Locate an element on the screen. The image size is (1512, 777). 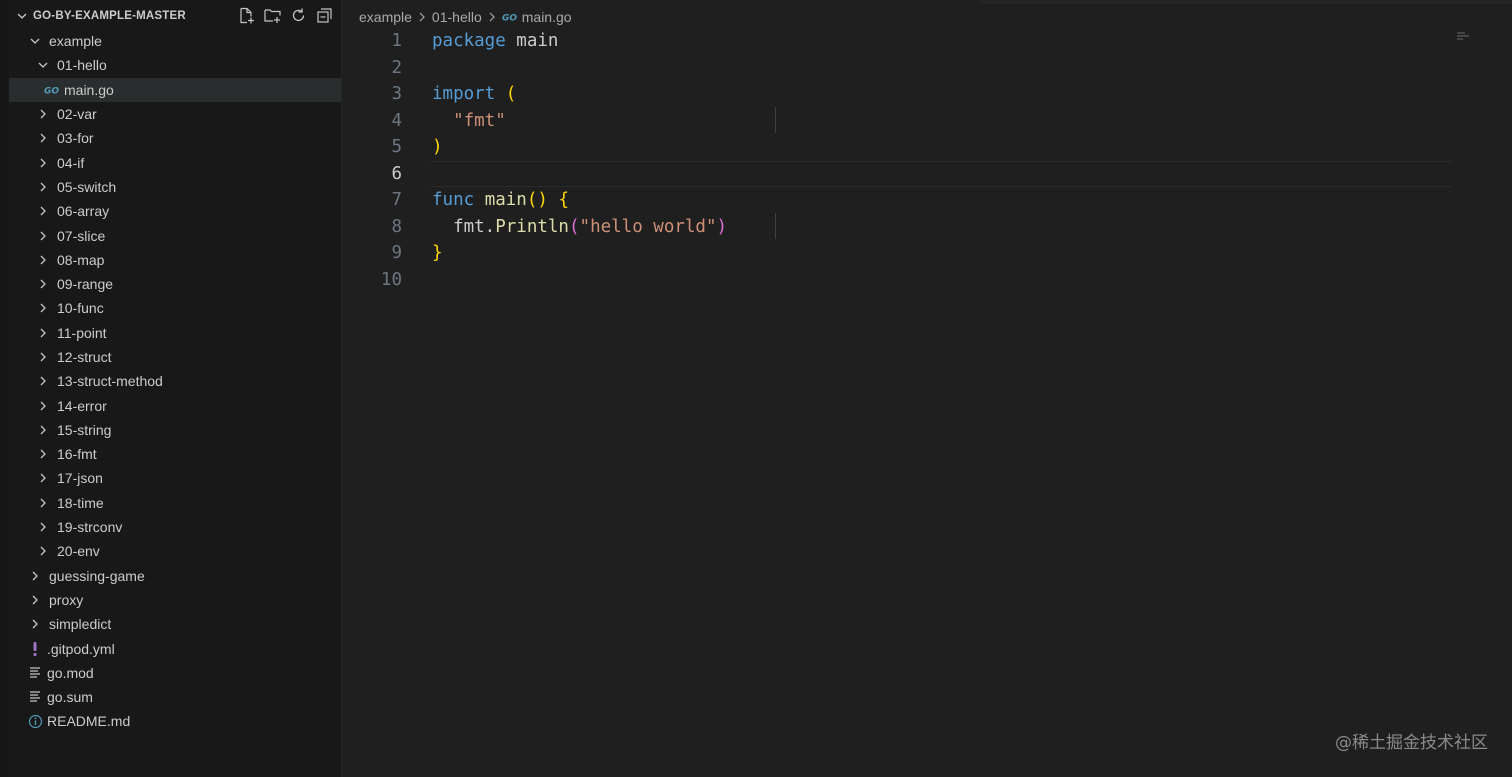
tree-folder: 08-map is located at coordinates (175, 260).